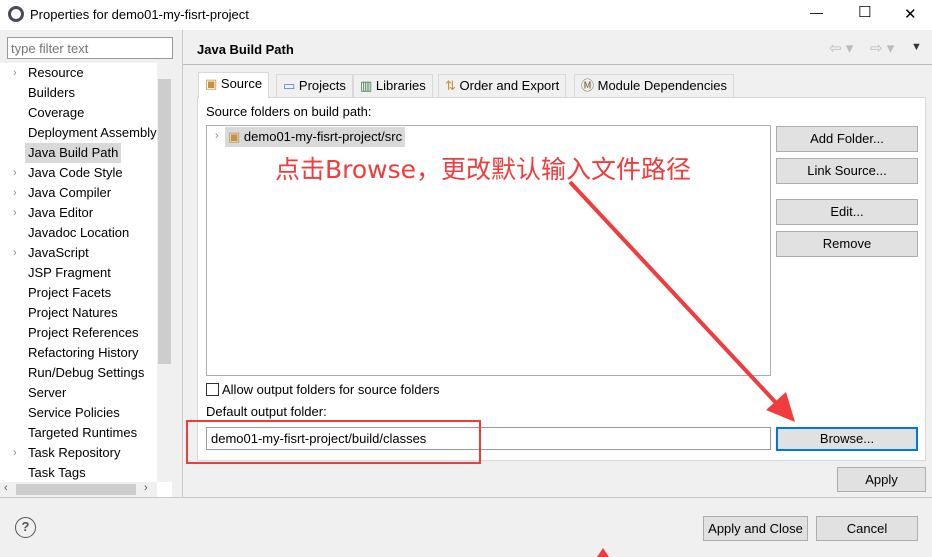 This screenshot has height=557, width=932. What do you see at coordinates (25, 527) in the screenshot?
I see `help-icon: ?` at bounding box center [25, 527].